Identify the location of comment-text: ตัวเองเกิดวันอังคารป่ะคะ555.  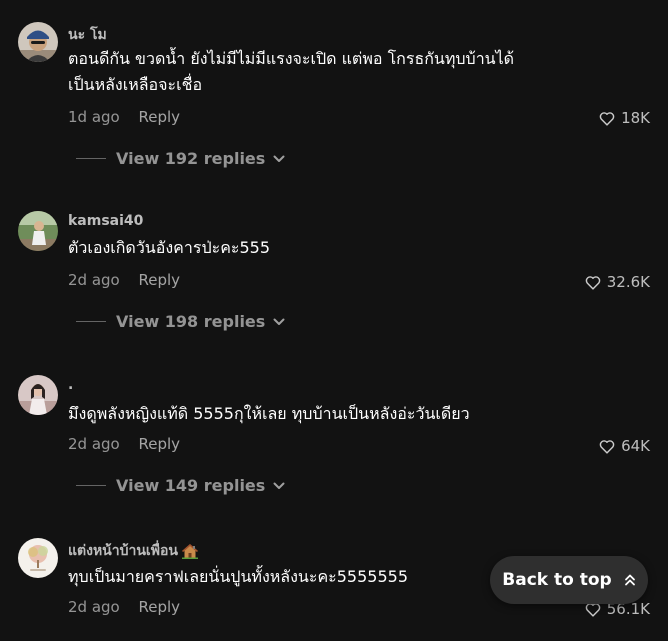
(318, 248).